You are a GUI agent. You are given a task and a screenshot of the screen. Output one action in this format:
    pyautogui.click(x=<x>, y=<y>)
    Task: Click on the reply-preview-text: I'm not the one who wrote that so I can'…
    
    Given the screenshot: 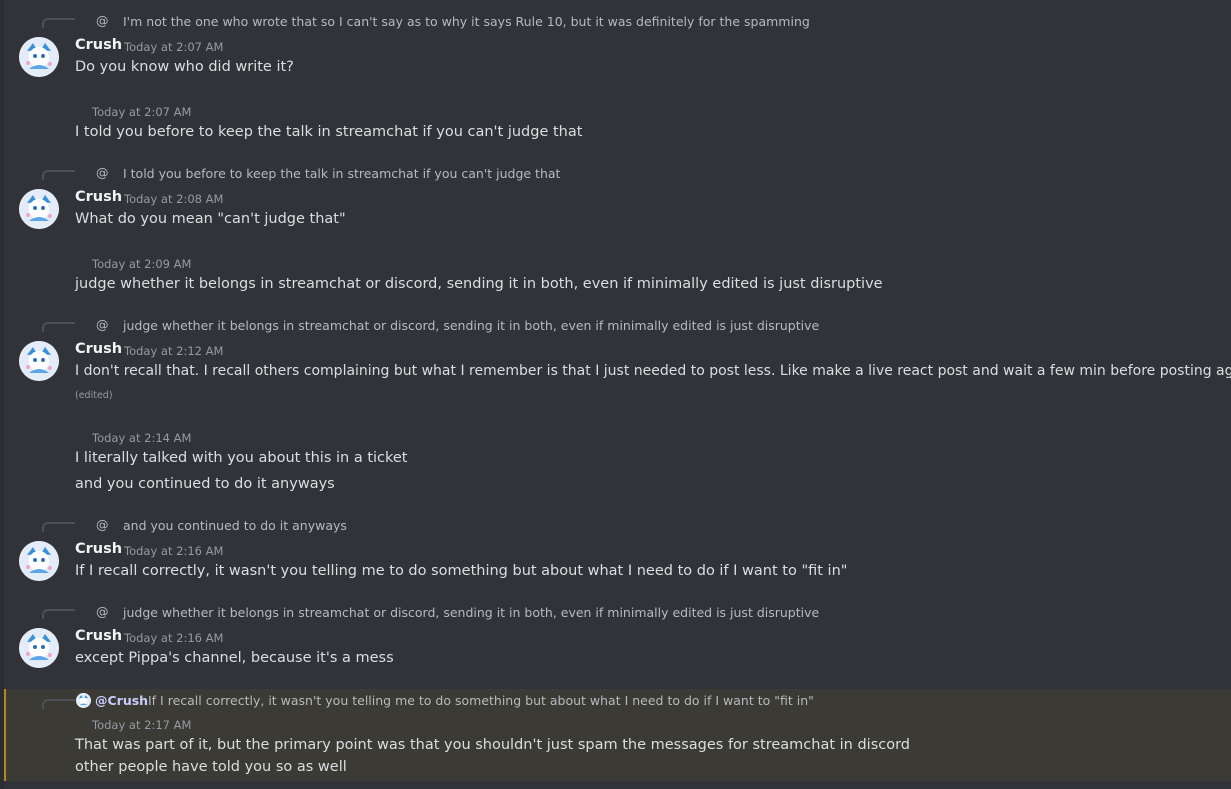 What is the action you would take?
    pyautogui.click(x=466, y=21)
    